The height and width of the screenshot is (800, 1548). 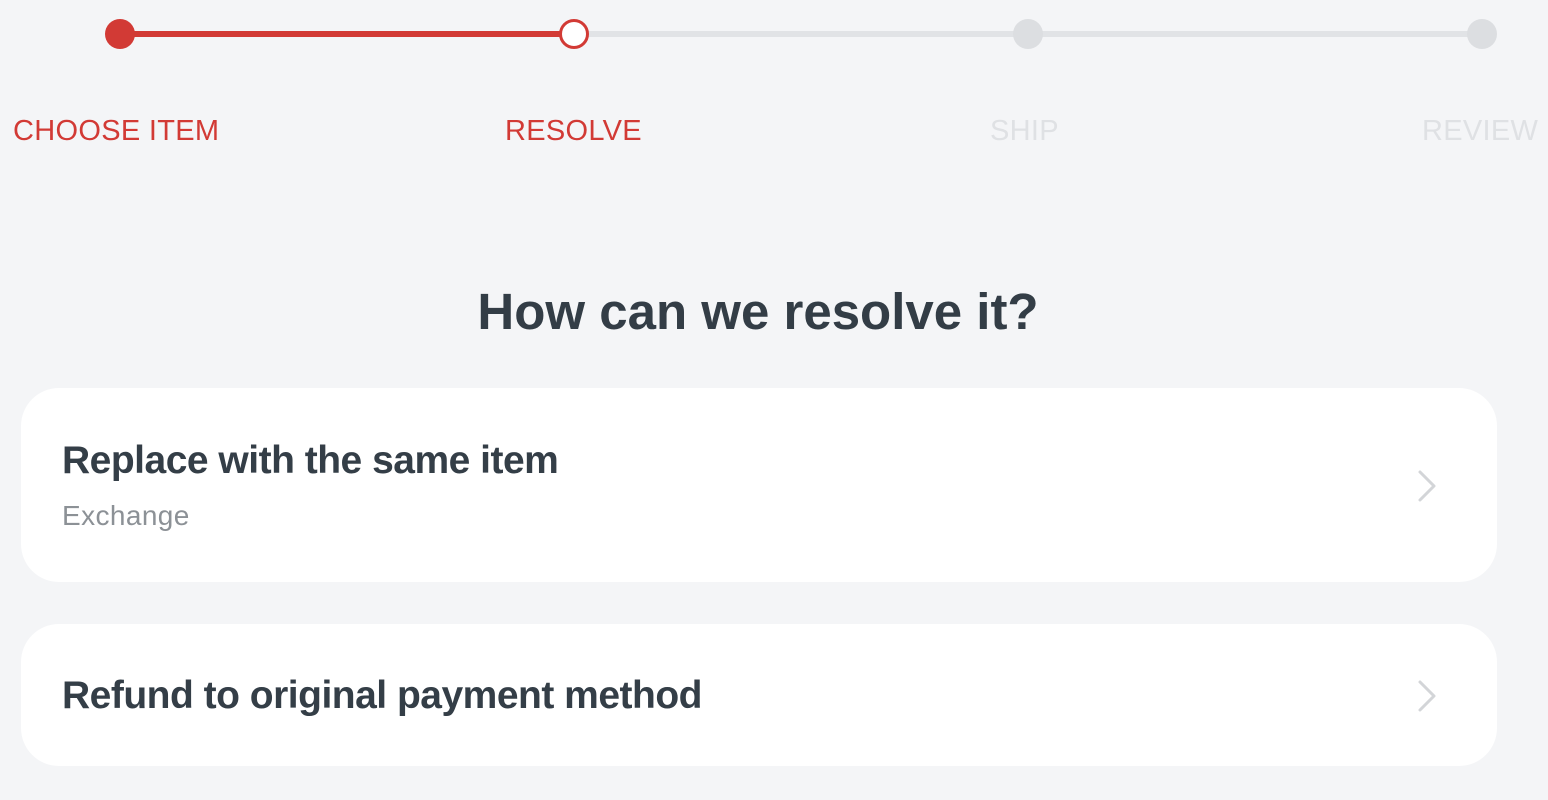 I want to click on step-label-resolve: RESOLVE, so click(x=573, y=131).